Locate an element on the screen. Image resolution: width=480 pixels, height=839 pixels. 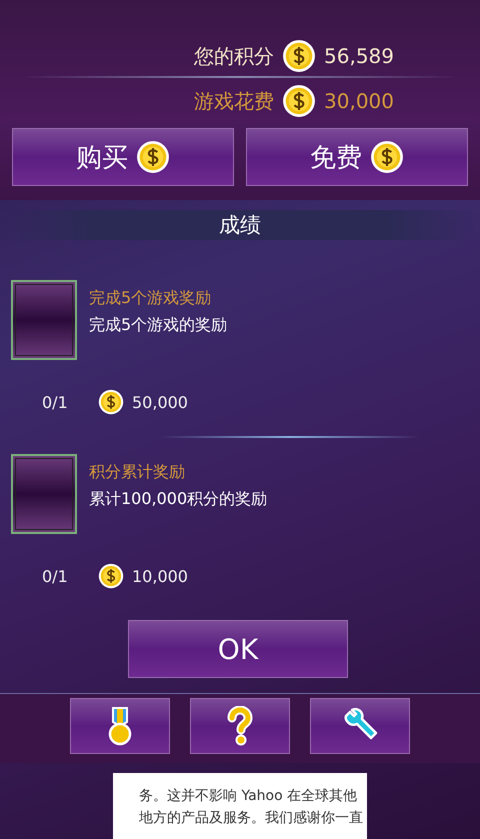
achievement-description: 累计100,000积分的奖励 is located at coordinates (178, 499).